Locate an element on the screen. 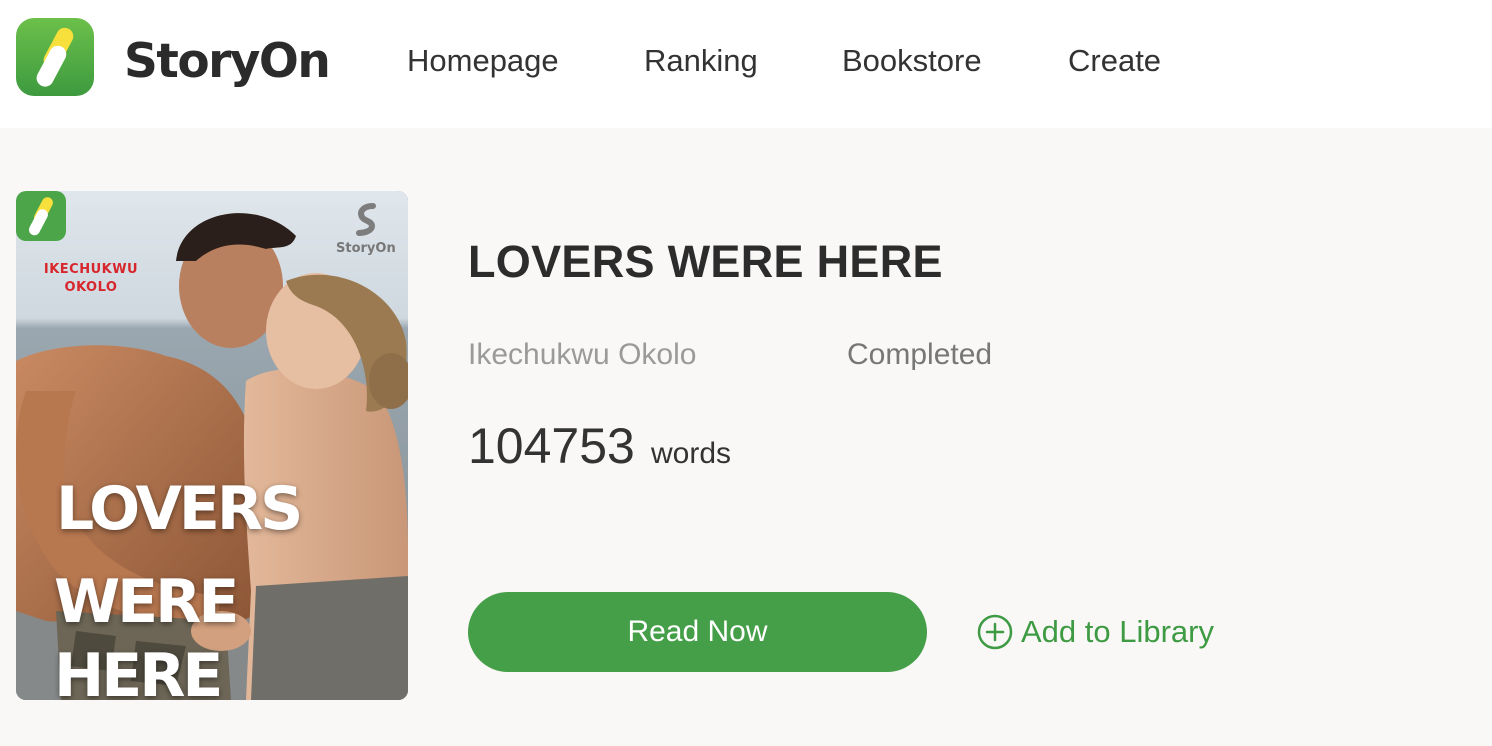  storyon-badge-icon is located at coordinates (41, 216).